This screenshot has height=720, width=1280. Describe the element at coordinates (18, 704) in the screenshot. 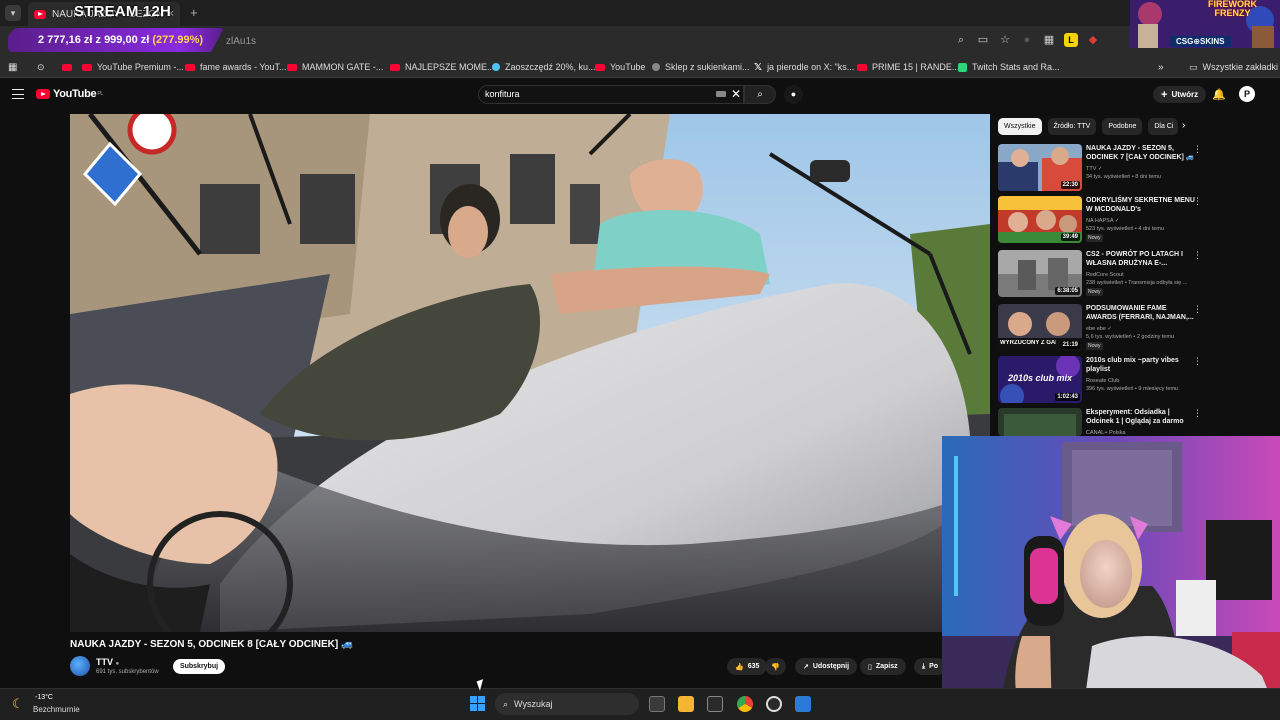

I see `moon-icon: ☾` at that location.